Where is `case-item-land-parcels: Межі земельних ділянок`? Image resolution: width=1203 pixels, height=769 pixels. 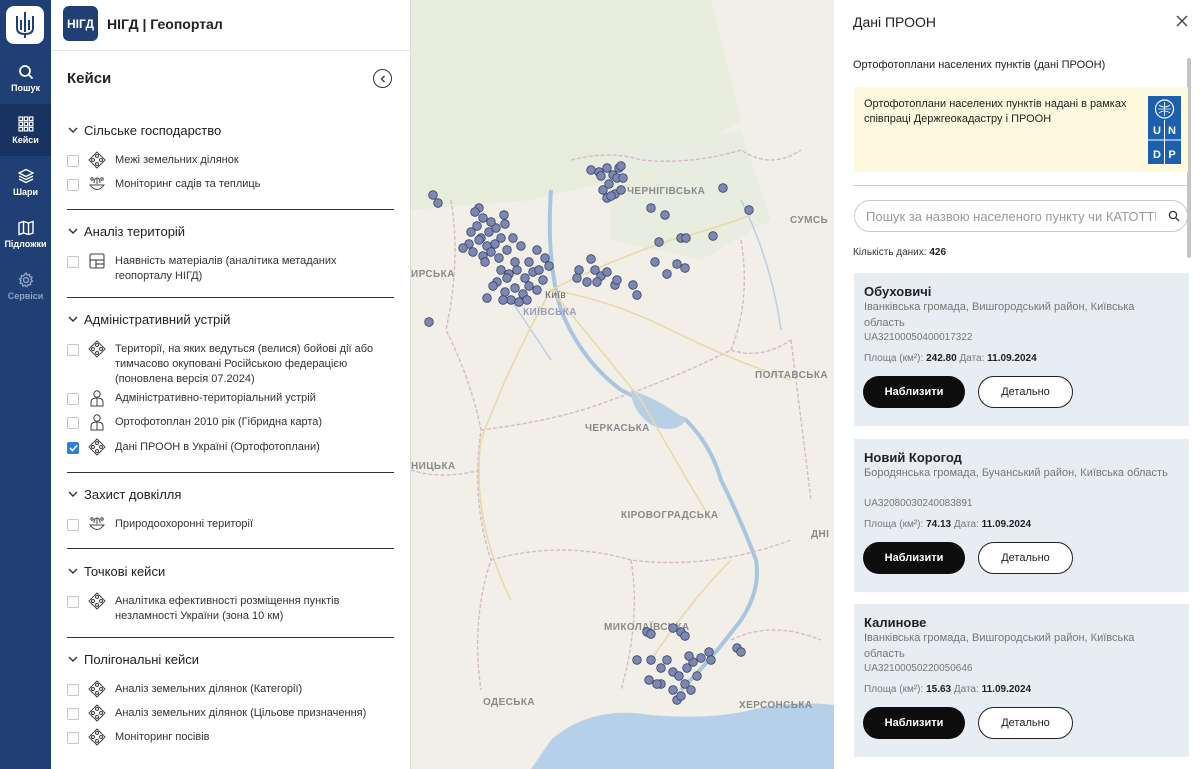 case-item-land-parcels: Межі земельних ділянок is located at coordinates (227, 160).